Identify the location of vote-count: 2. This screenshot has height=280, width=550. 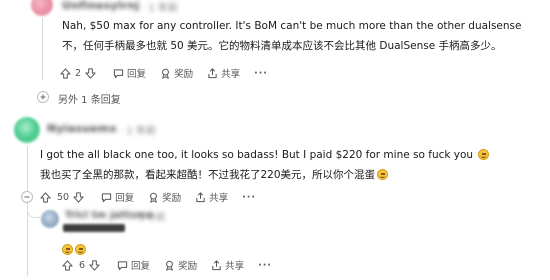
(78, 73).